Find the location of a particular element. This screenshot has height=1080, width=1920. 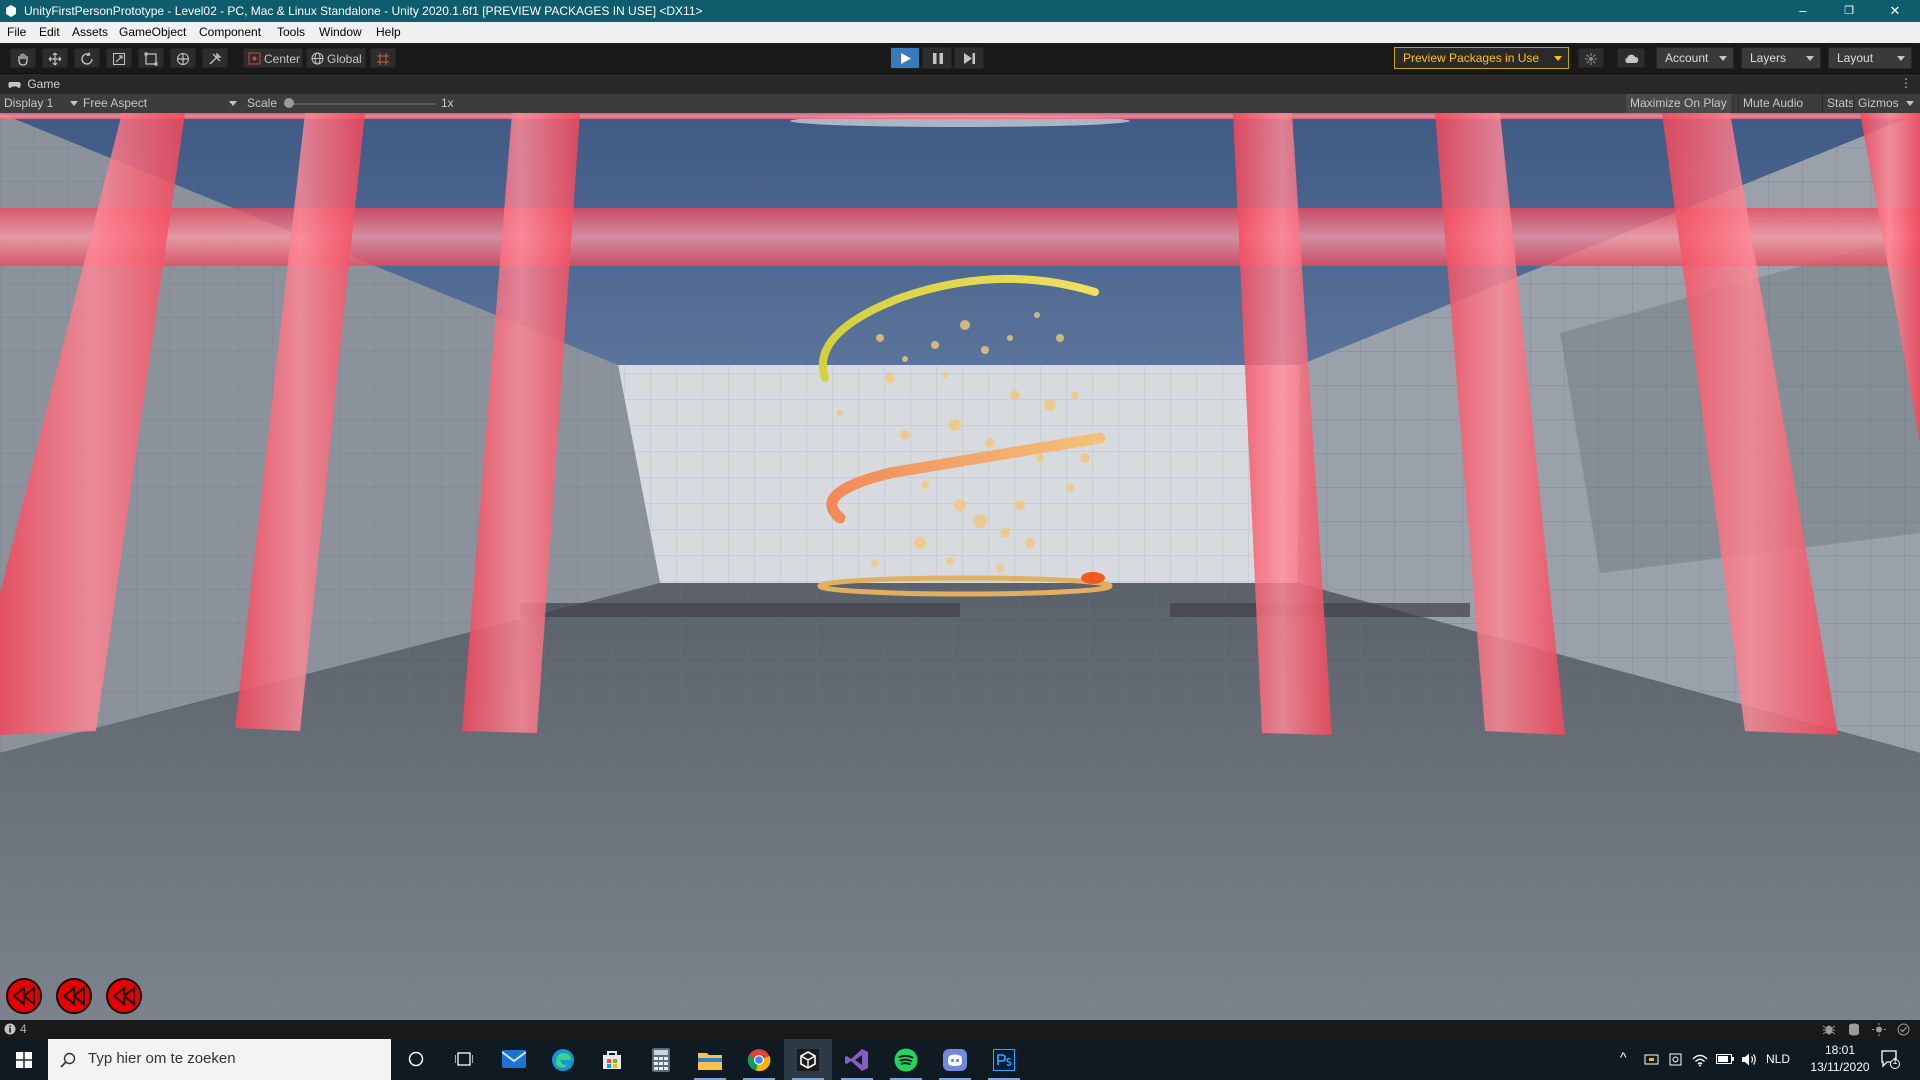

pivot-rotation-toggle: Global is located at coordinates (336, 58).